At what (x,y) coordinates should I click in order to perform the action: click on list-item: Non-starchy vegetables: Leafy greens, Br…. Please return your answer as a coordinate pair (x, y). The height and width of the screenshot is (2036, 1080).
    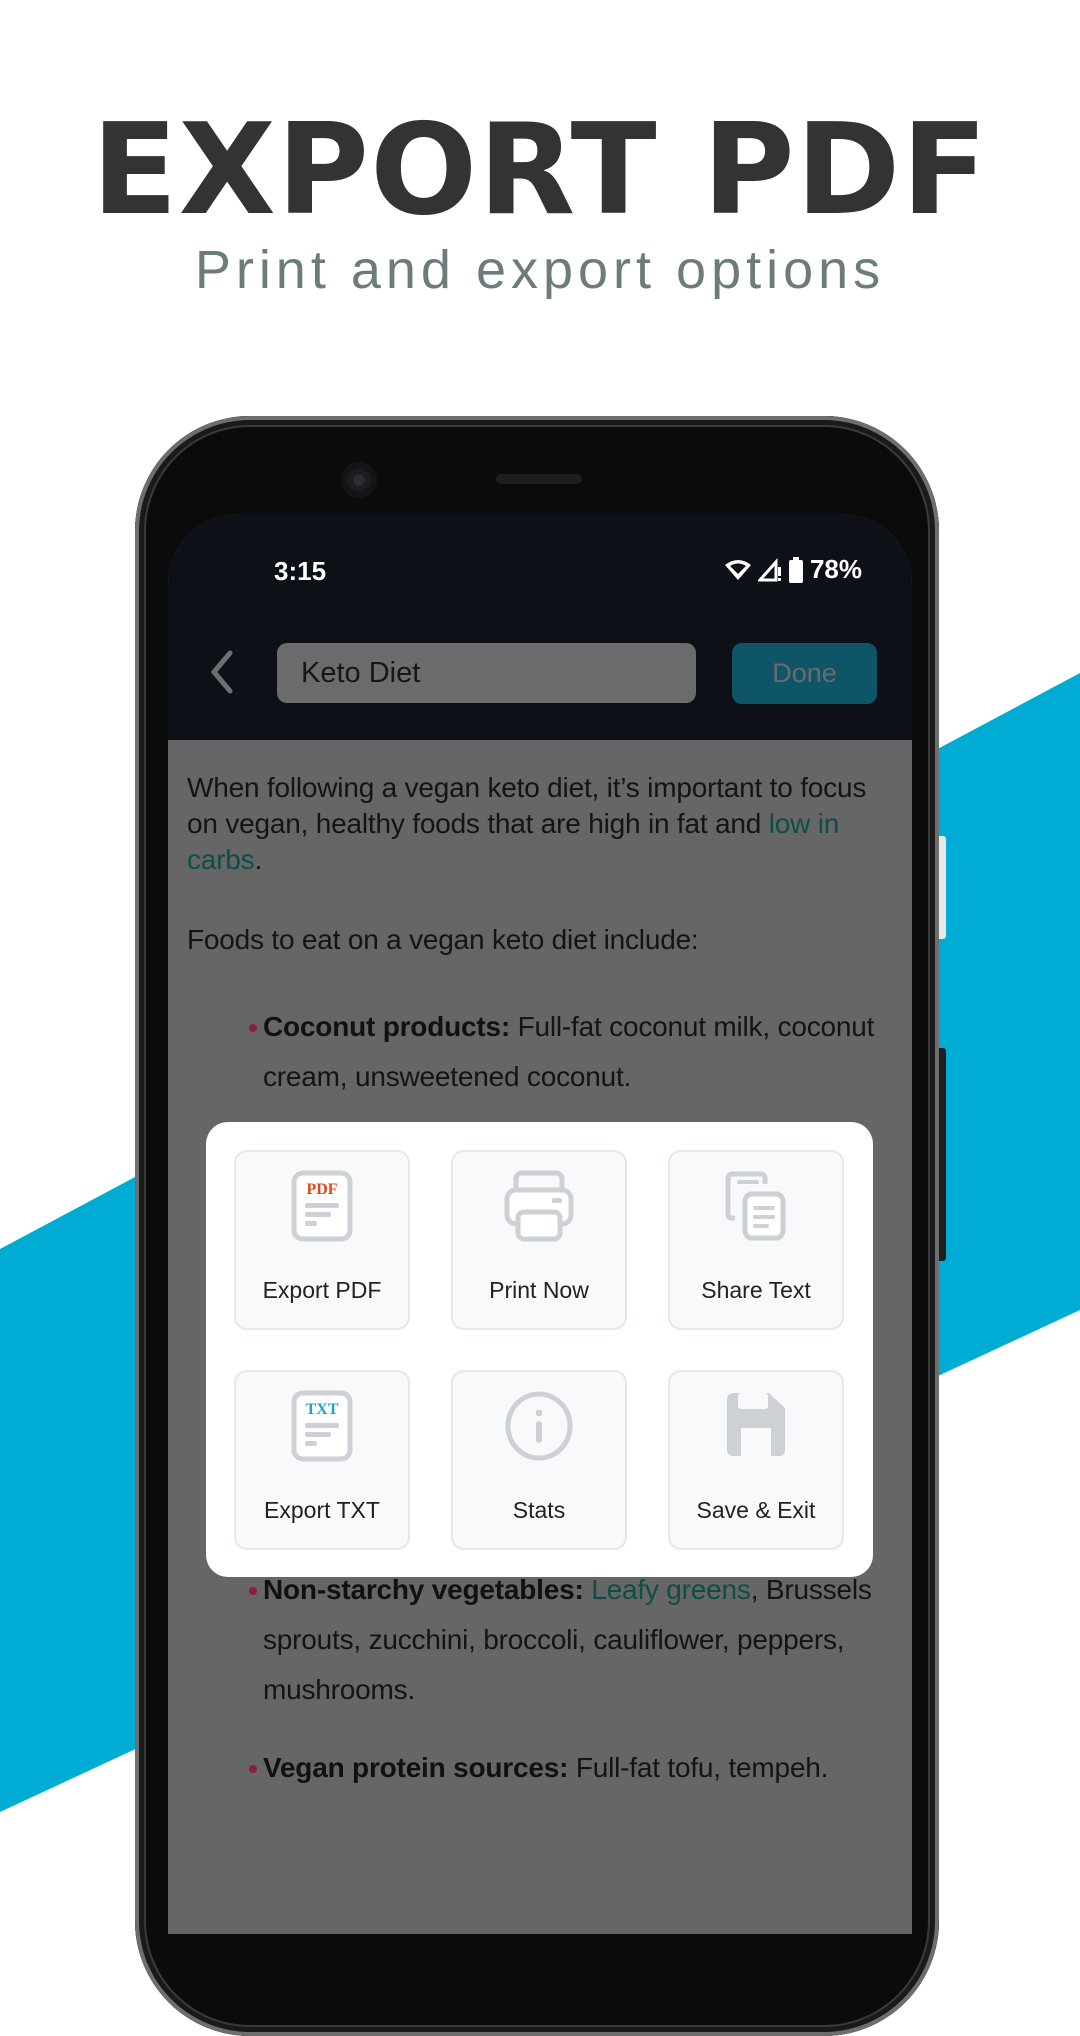
    Looking at the image, I should click on (571, 1640).